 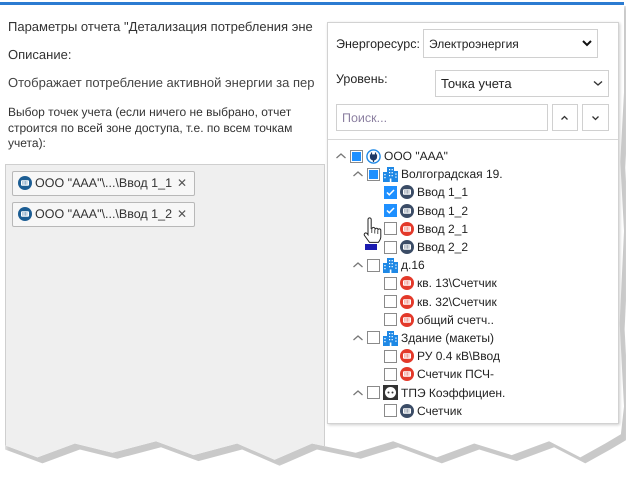 What do you see at coordinates (373, 156) in the screenshot?
I see `plug-icon` at bounding box center [373, 156].